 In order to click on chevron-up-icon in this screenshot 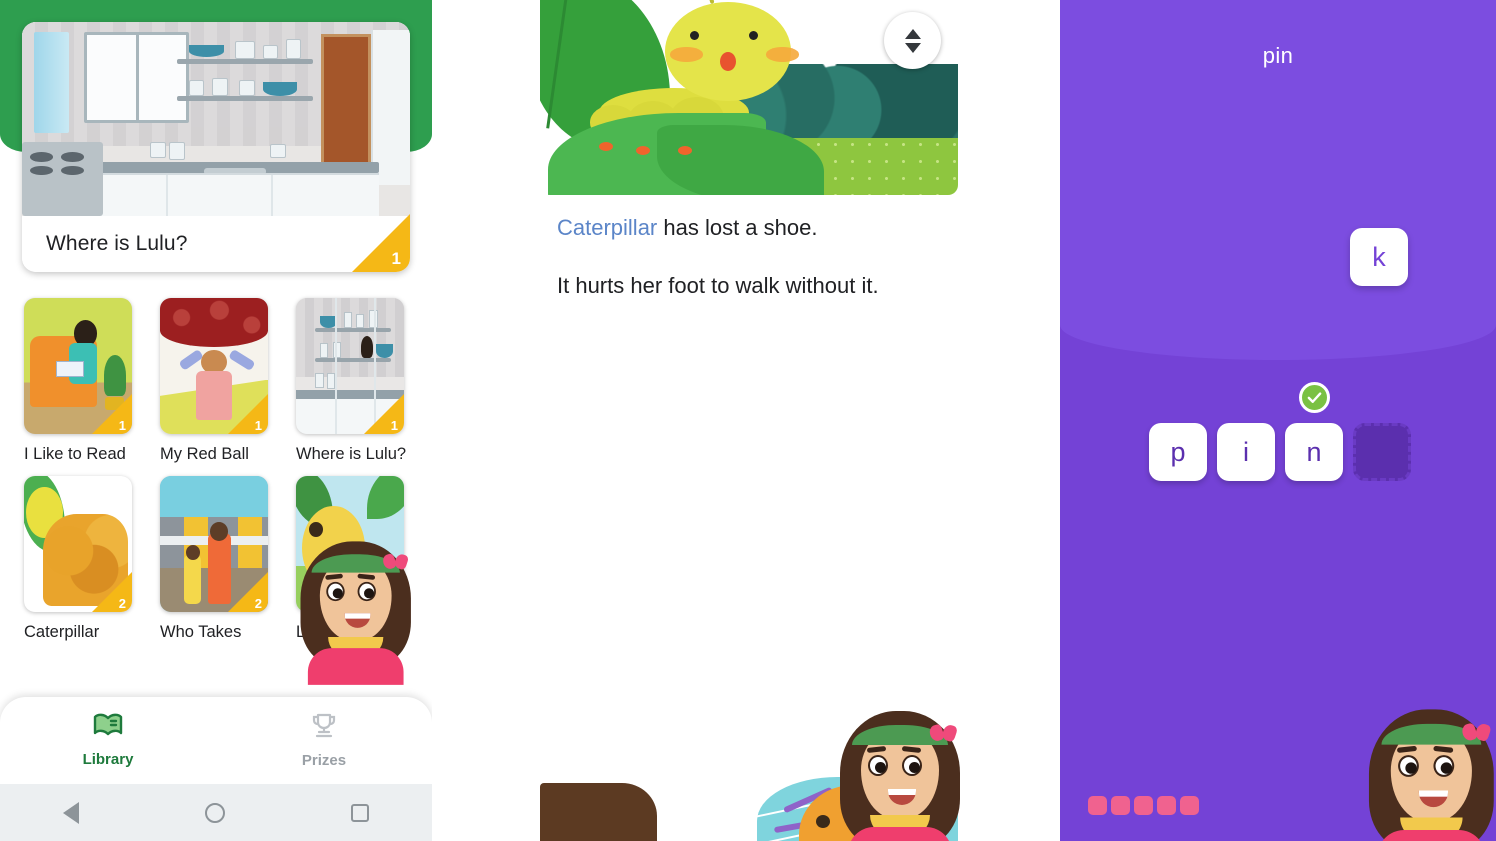, I will do `click(912, 33)`.